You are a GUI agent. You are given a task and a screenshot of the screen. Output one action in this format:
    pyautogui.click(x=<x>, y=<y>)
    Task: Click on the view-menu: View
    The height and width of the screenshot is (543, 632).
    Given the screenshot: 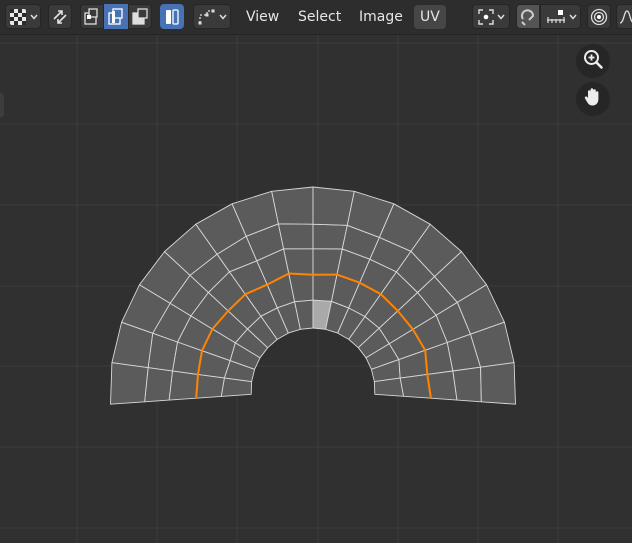 What is the action you would take?
    pyautogui.click(x=262, y=17)
    